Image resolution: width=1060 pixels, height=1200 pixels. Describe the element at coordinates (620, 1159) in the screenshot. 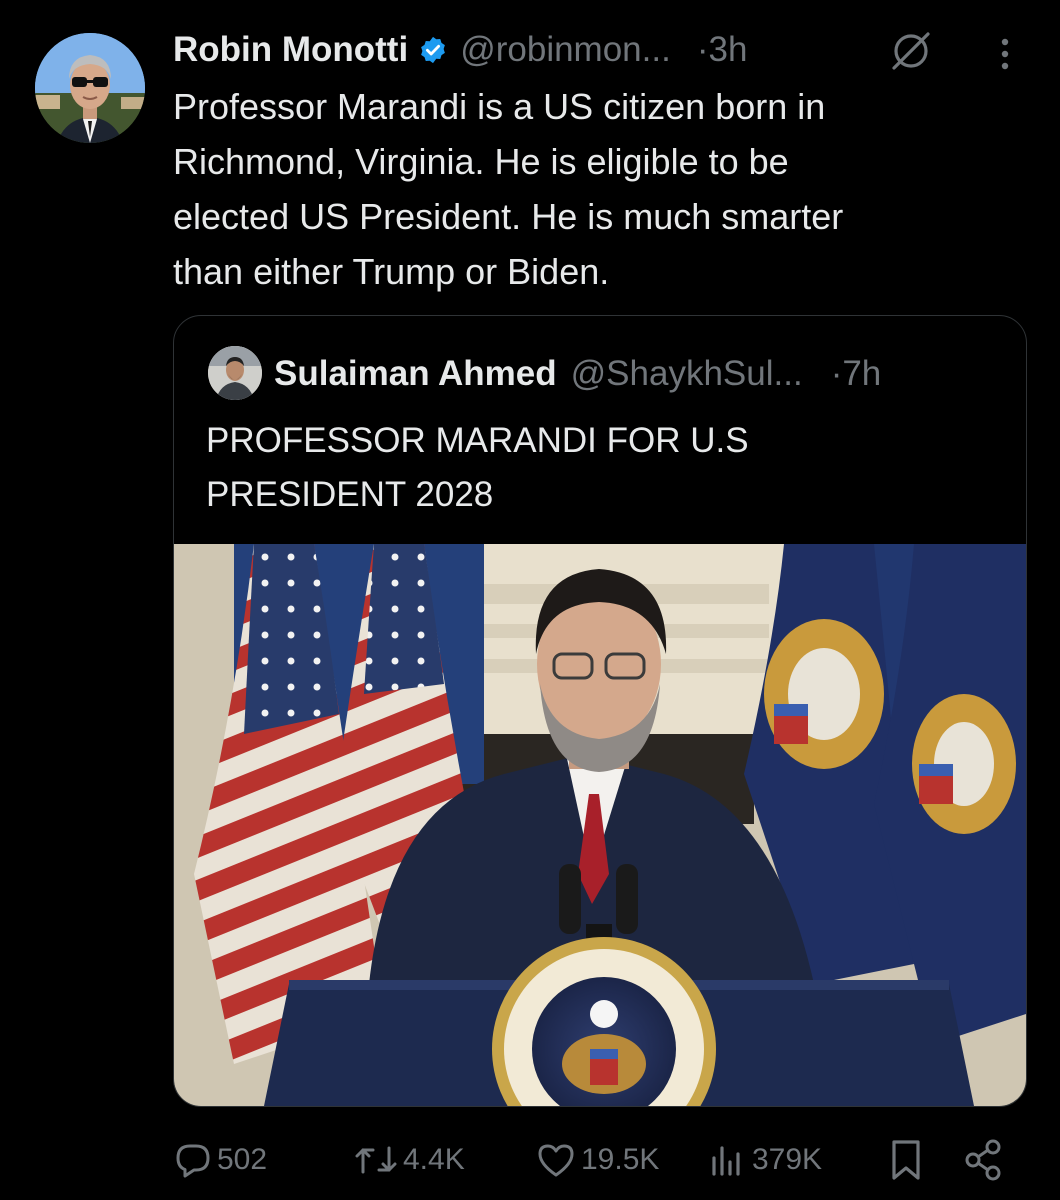

I see `like-count: 19.5K` at that location.